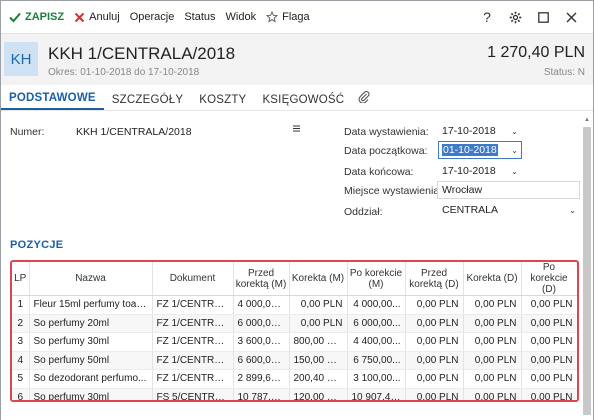  What do you see at coordinates (318, 394) in the screenshot?
I see `table-cell: 120,00 PLN` at bounding box center [318, 394].